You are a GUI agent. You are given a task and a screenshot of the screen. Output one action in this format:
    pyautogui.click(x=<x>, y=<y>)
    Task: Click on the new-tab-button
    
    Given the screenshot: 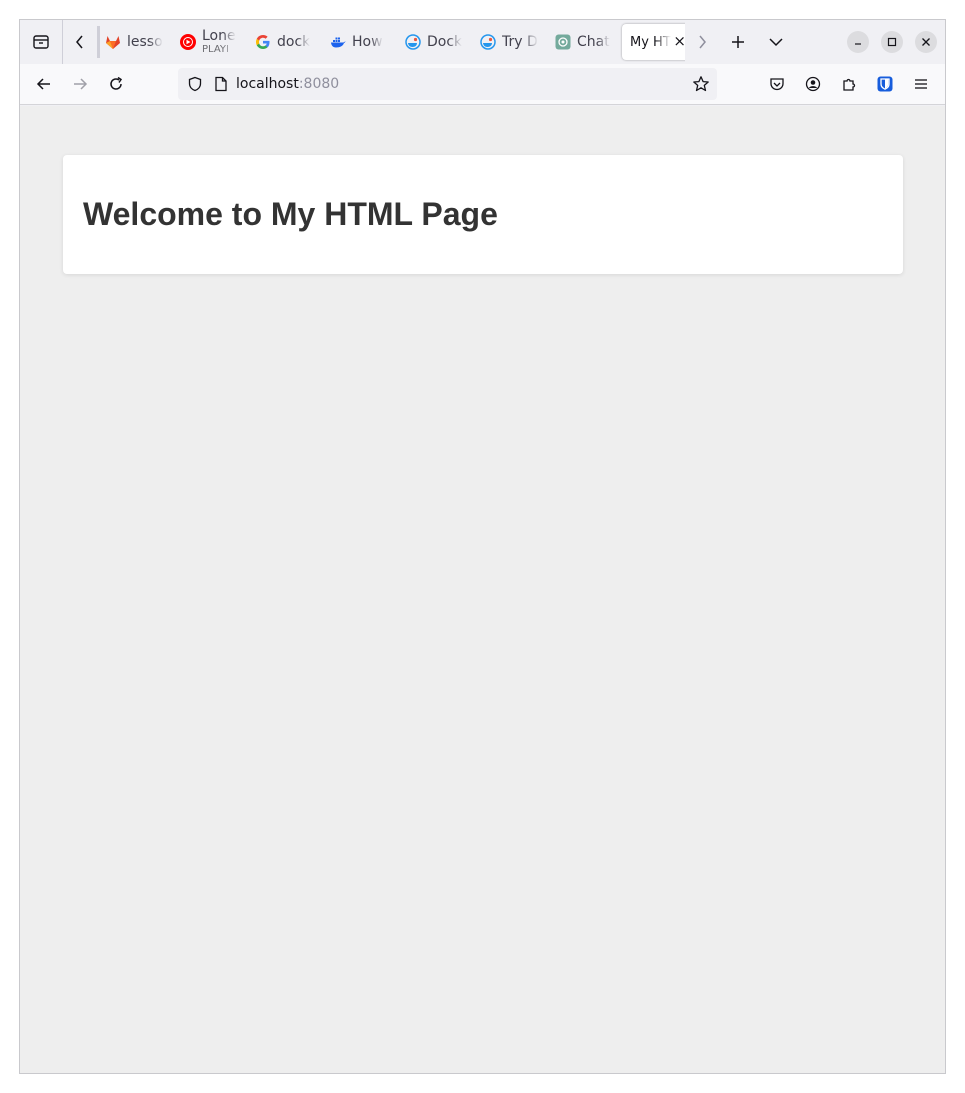 What is the action you would take?
    pyautogui.click(x=738, y=42)
    